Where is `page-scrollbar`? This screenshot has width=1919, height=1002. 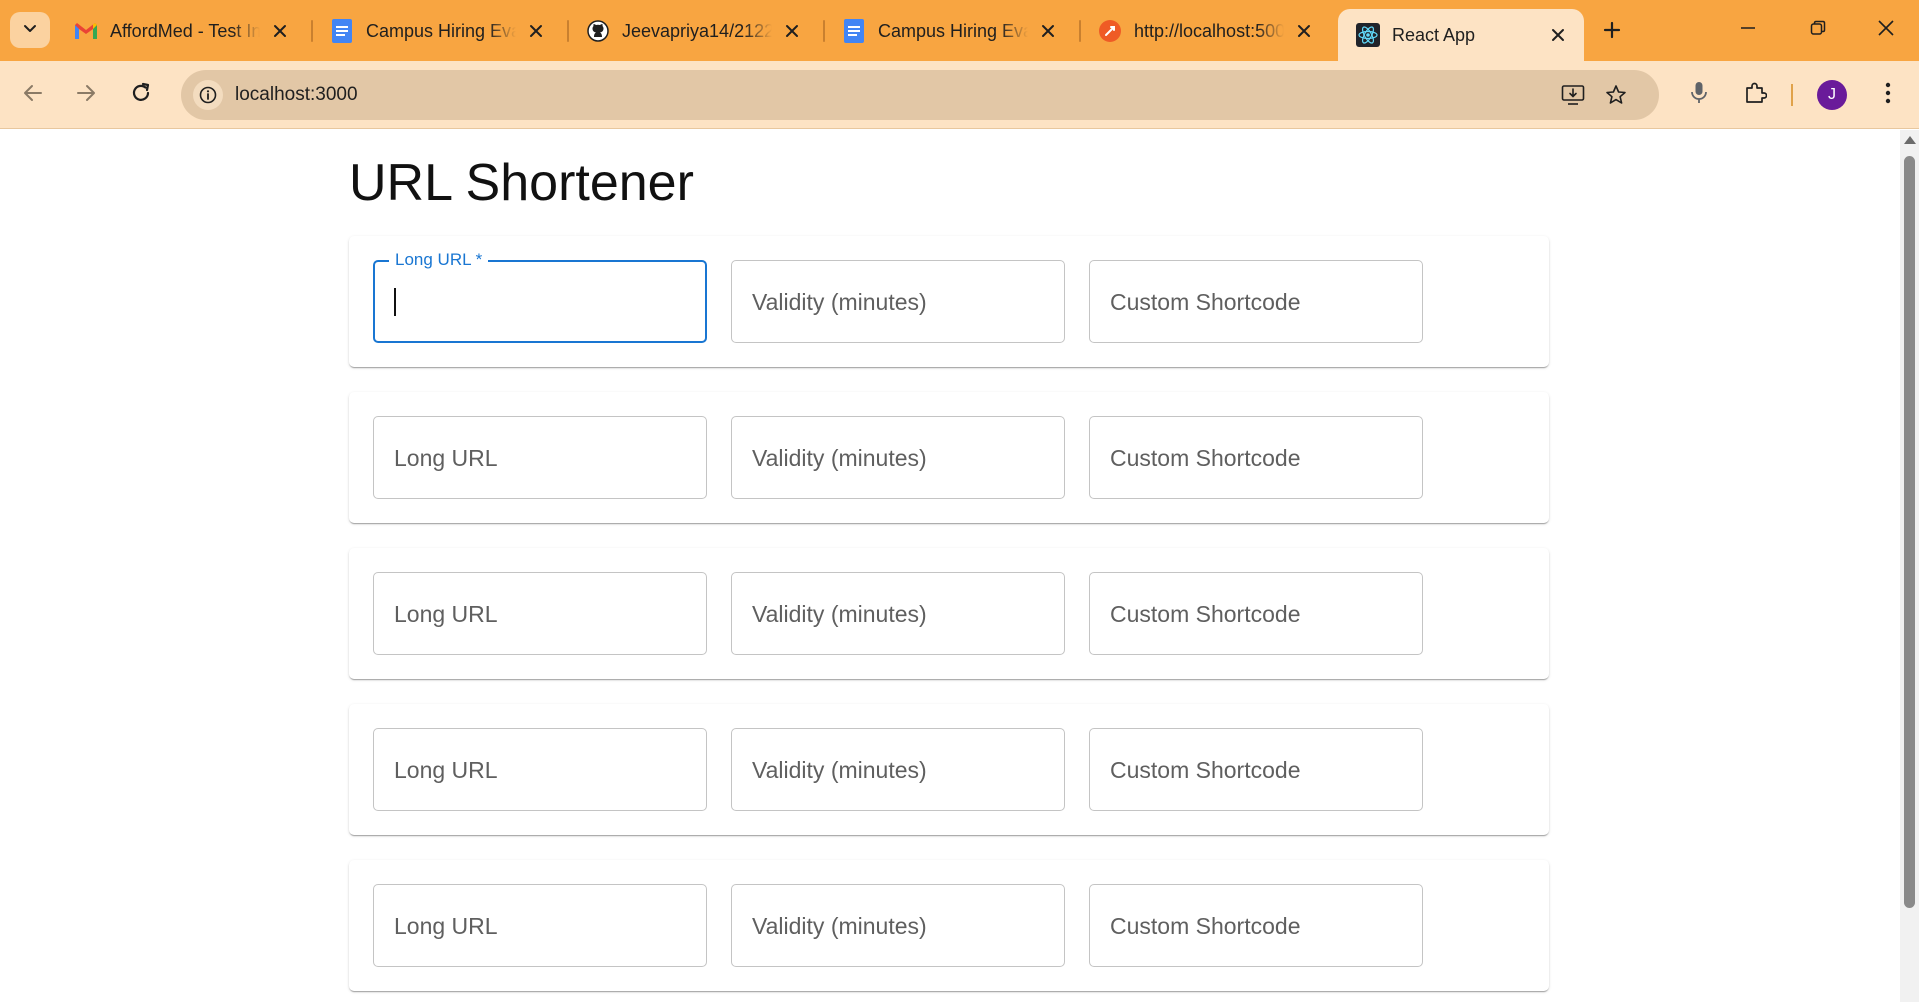
page-scrollbar is located at coordinates (1909, 566).